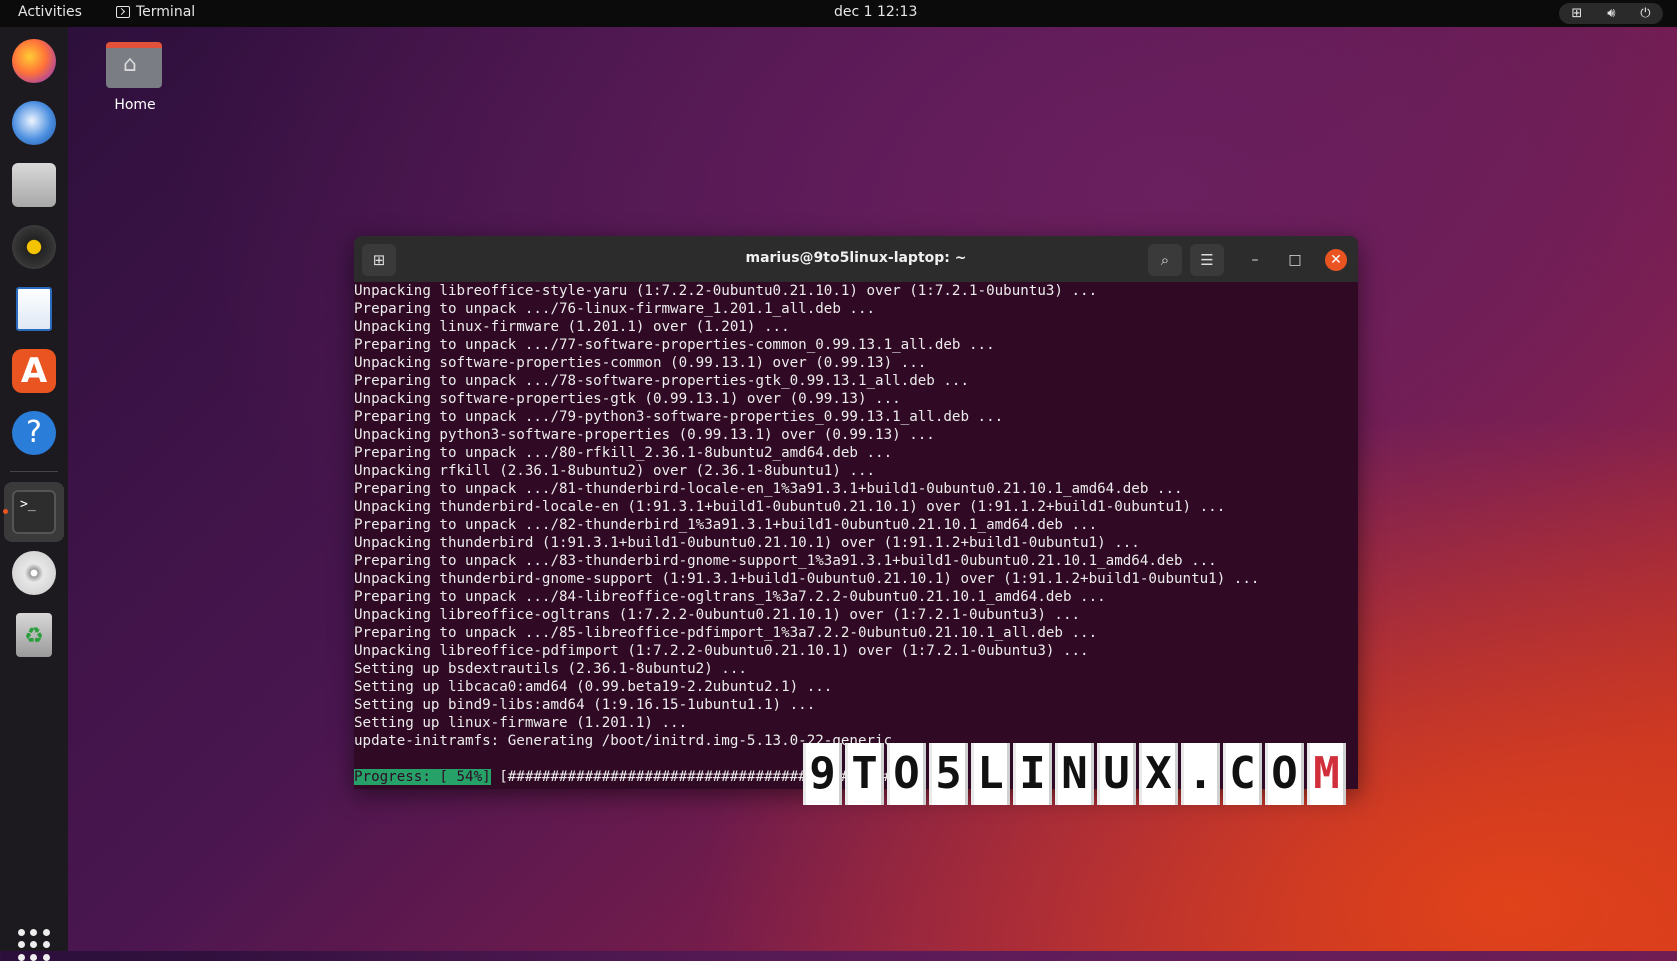 This screenshot has width=1677, height=961. What do you see at coordinates (1336, 260) in the screenshot?
I see `close-icon: ✕` at bounding box center [1336, 260].